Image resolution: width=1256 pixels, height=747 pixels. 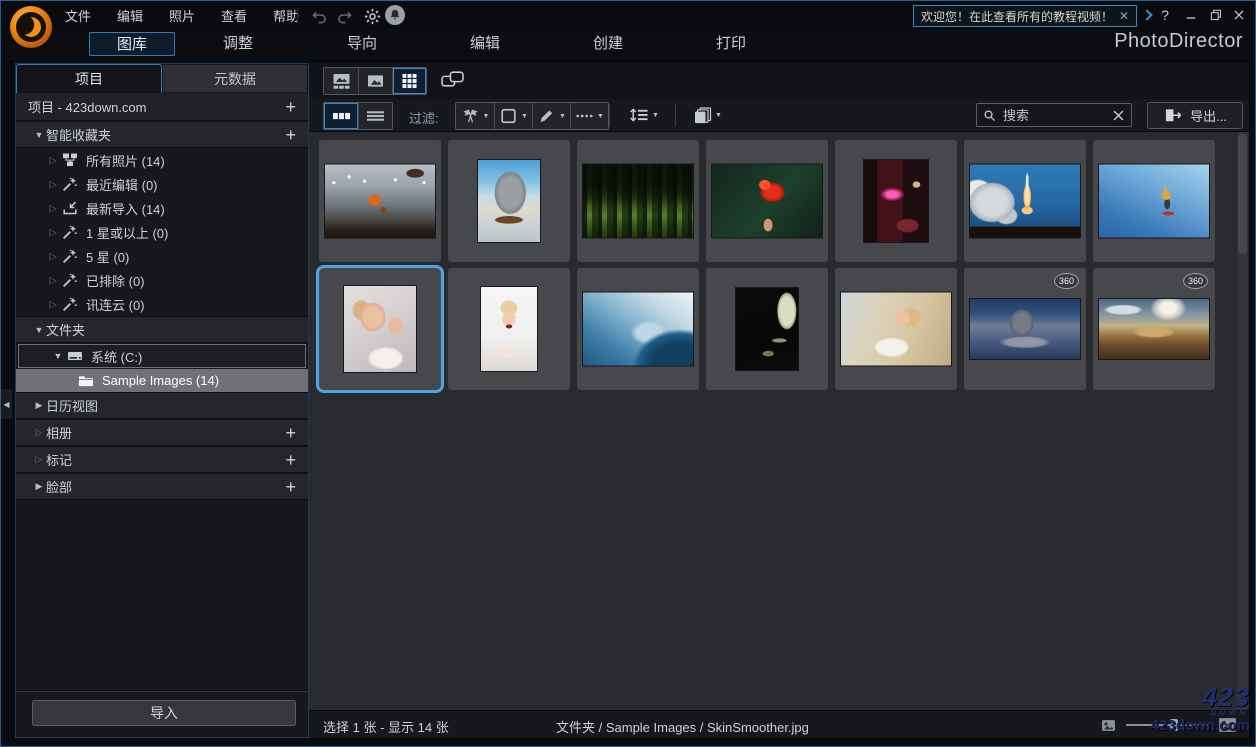 I want to click on menu-view: 查看, so click(x=234, y=15).